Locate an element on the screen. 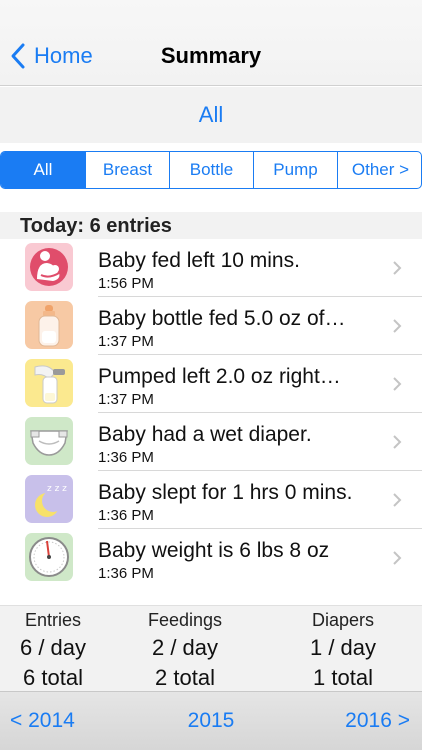 Image resolution: width=422 pixels, height=750 pixels. entry-title: Baby slept for 1 hrs 0 mins. is located at coordinates (225, 492).